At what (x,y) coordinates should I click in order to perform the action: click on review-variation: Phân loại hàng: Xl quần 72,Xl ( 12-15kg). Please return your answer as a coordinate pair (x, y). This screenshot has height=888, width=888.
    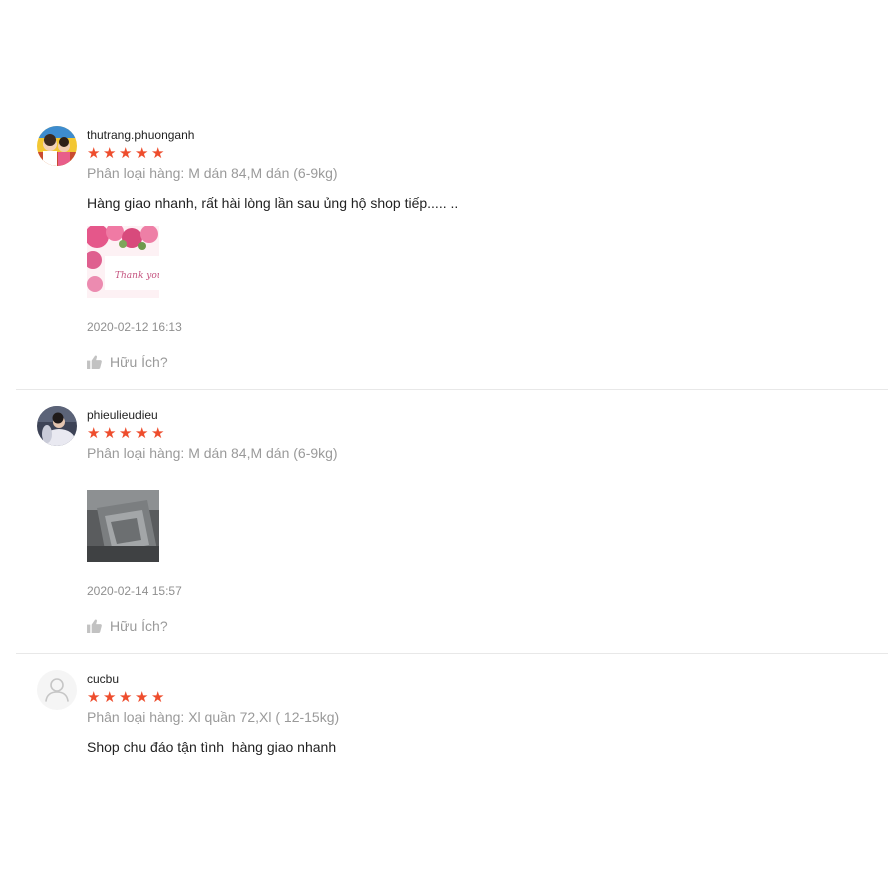
    Looking at the image, I should click on (213, 717).